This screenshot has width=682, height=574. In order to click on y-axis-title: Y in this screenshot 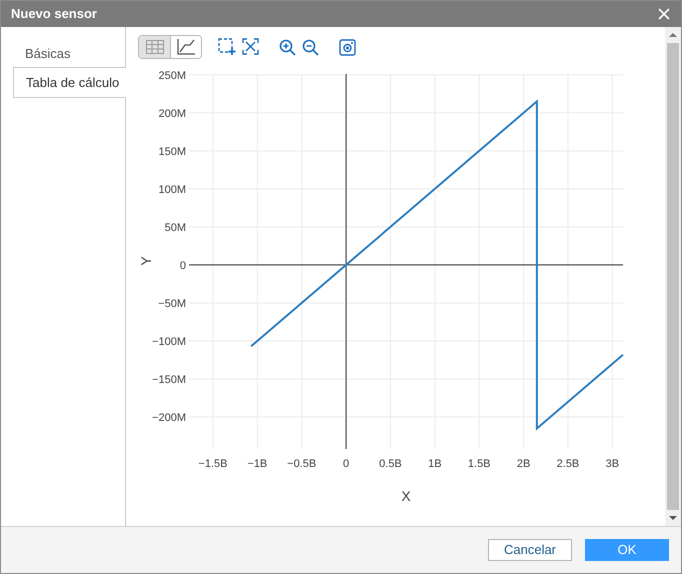, I will do `click(146, 261)`.